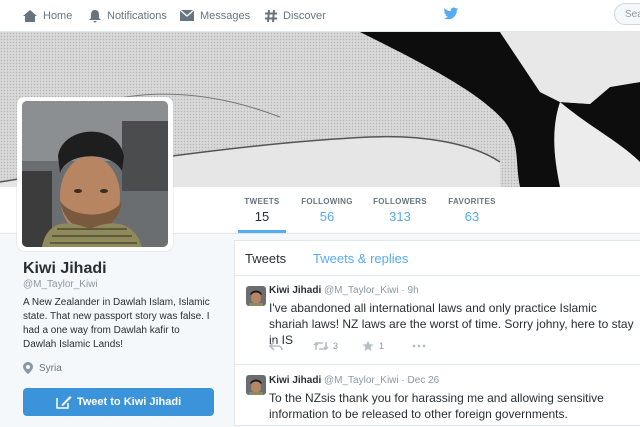  What do you see at coordinates (129, 402) in the screenshot?
I see `tweet-to-label: Tweet to Kiwi Jihadi` at bounding box center [129, 402].